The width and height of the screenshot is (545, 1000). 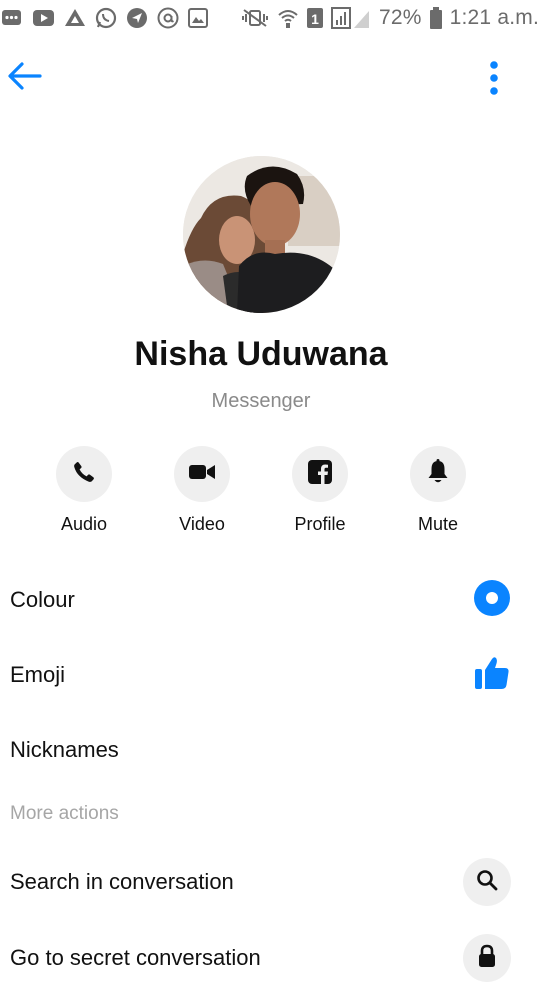 What do you see at coordinates (272, 675) in the screenshot?
I see `emoji-row: Emoji` at bounding box center [272, 675].